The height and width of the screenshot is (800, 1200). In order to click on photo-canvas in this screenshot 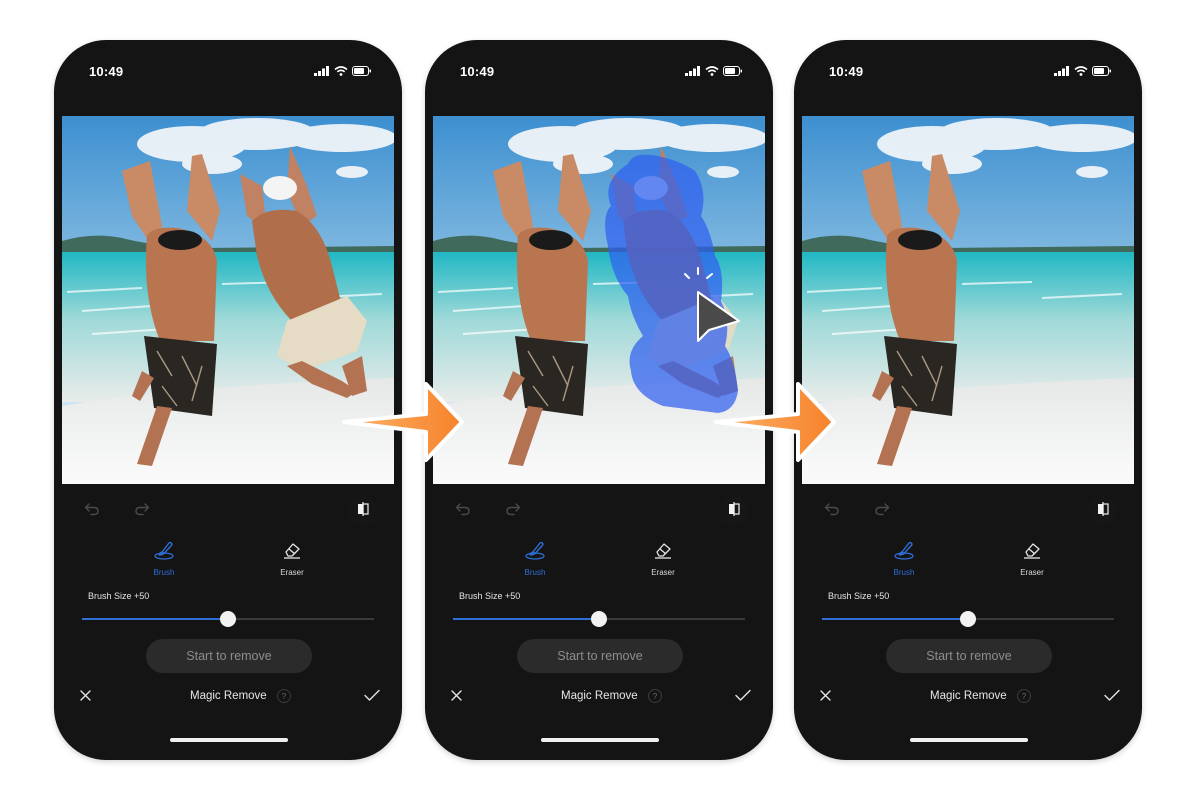, I will do `click(968, 300)`.